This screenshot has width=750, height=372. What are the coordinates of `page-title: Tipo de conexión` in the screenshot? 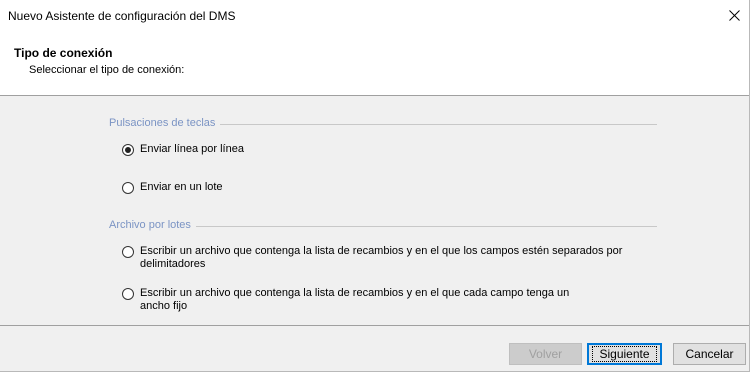 It's located at (63, 53).